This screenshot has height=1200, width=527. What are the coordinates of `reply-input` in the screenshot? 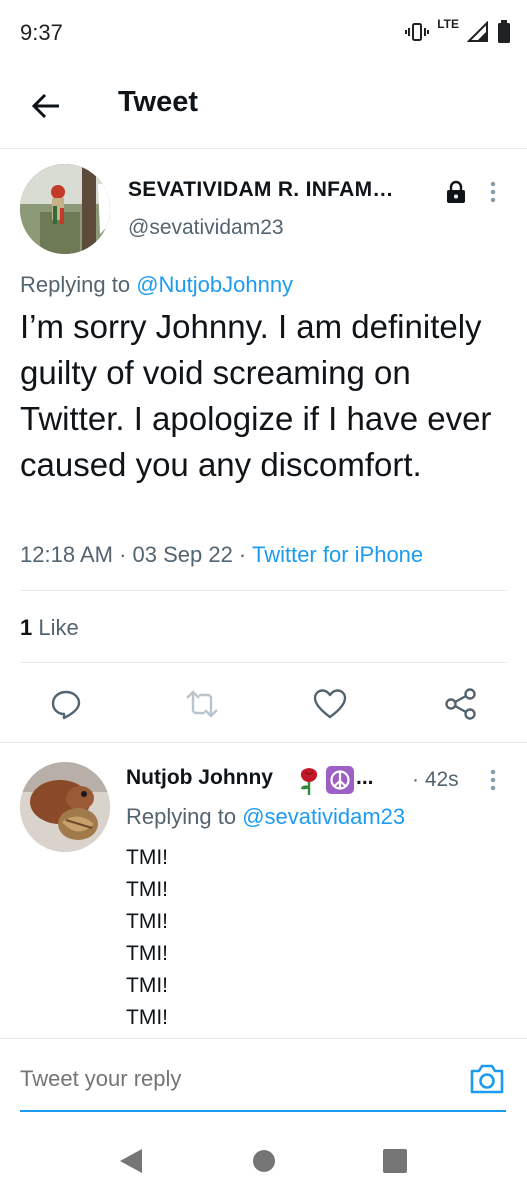 It's located at (230, 1079).